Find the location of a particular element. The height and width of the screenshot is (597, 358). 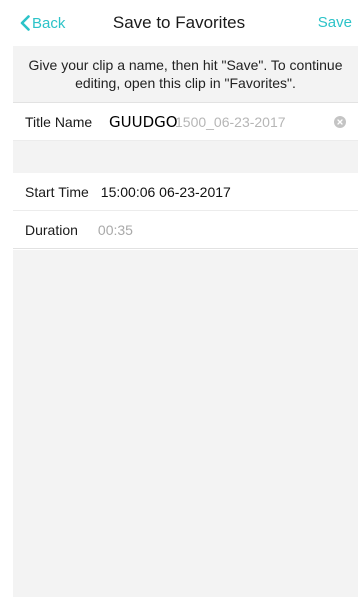

save-button: Save is located at coordinates (335, 22).